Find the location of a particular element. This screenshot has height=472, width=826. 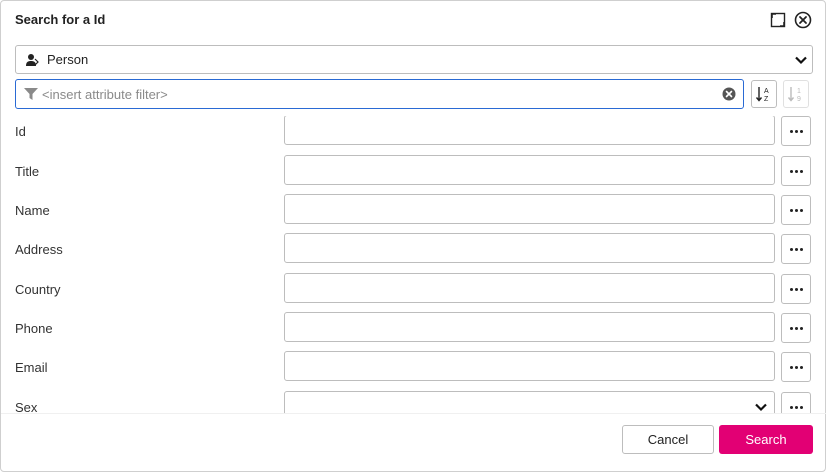

field-row-phone: Phone is located at coordinates (413, 332).